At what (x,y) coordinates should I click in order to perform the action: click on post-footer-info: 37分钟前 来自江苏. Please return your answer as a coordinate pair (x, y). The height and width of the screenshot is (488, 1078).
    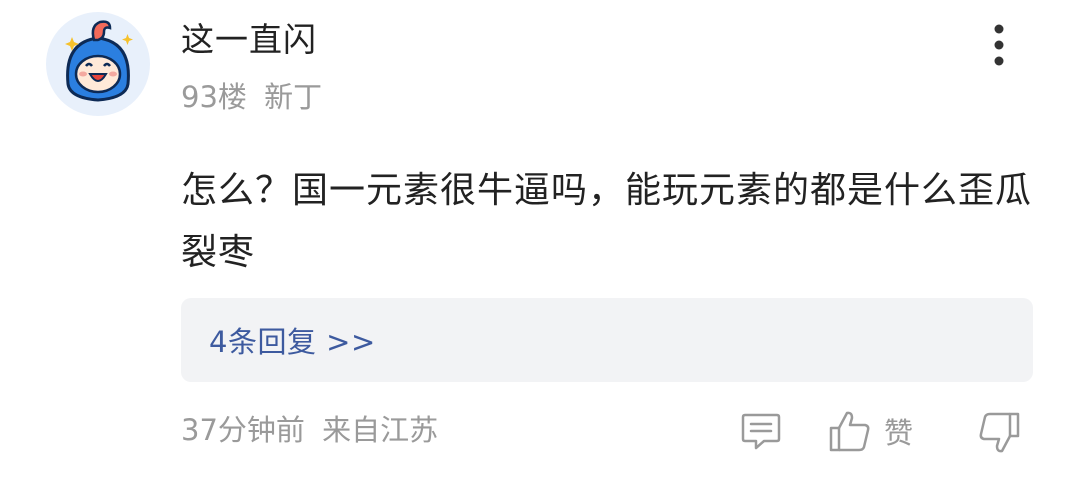
    Looking at the image, I should click on (309, 430).